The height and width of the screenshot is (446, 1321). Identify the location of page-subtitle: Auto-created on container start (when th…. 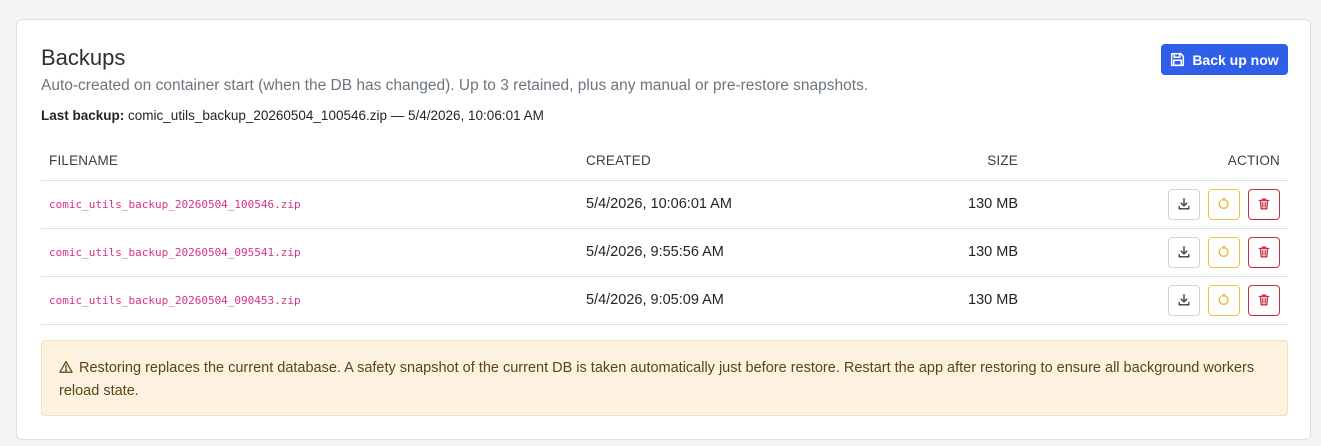
(455, 85).